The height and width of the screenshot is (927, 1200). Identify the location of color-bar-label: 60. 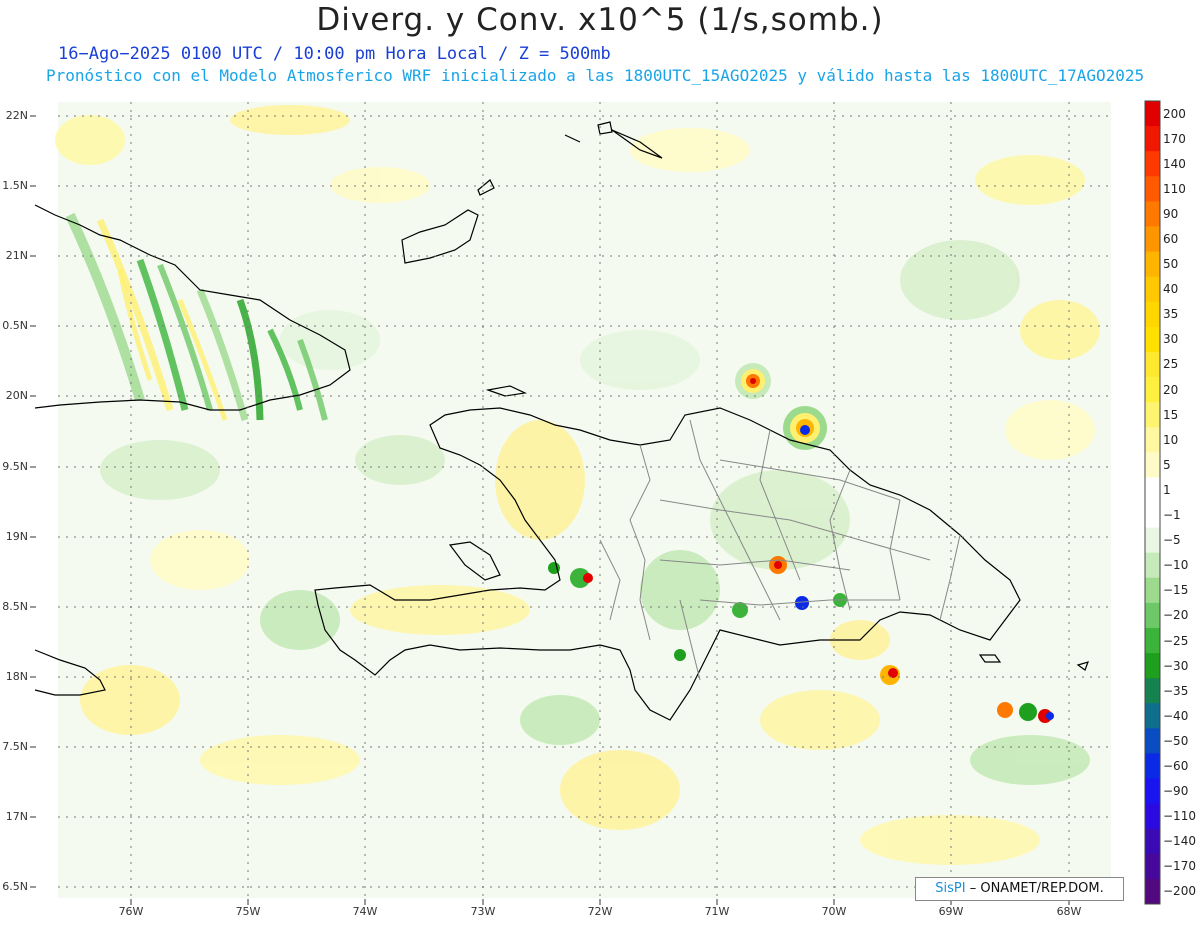
(1171, 239).